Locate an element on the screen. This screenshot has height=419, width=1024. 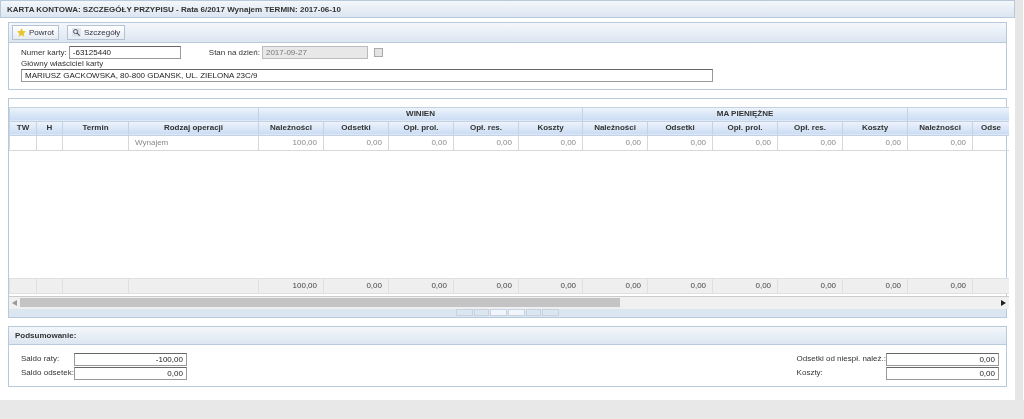
pager-drawing is located at coordinates (507, 312).